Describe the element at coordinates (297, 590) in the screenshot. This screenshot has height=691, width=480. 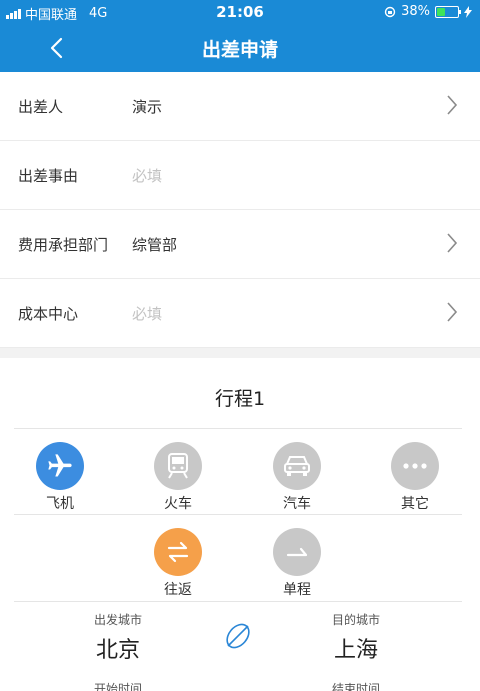
I see `trip-type-label: 单程` at that location.